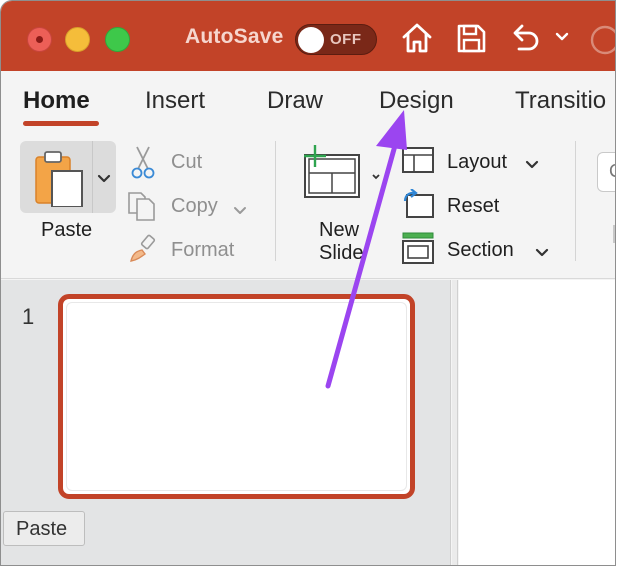 This screenshot has width=618, height=568. I want to click on new-slide-label: New Slide, so click(341, 242).